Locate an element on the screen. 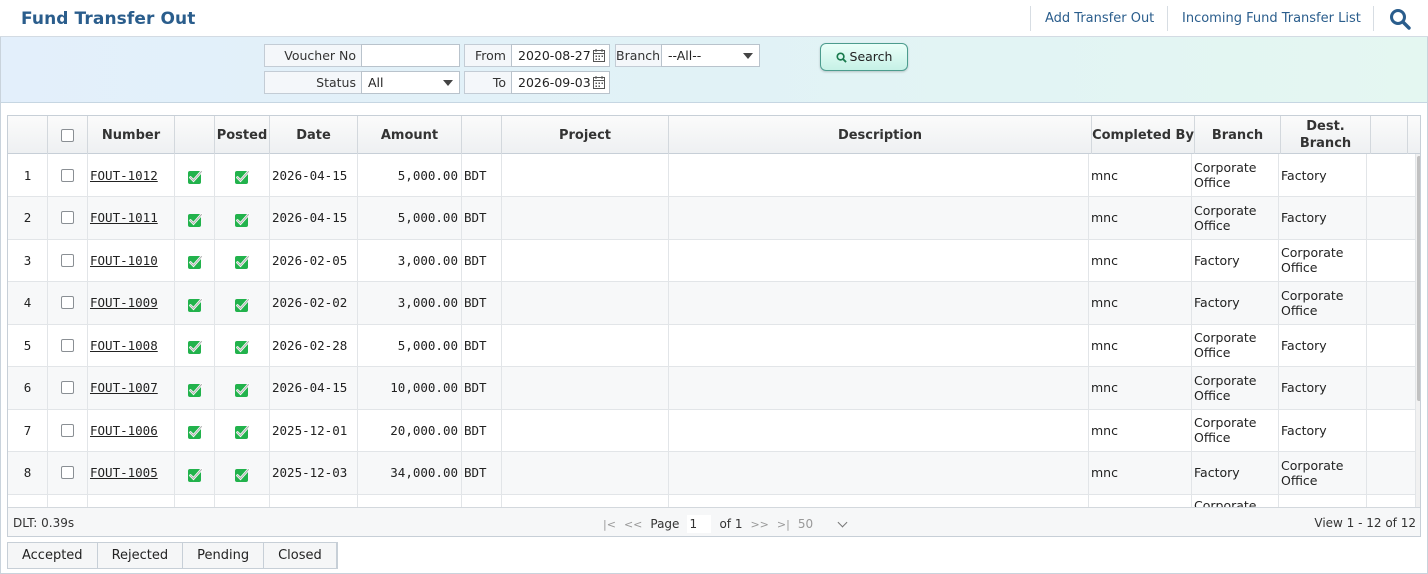 Image resolution: width=1428 pixels, height=574 pixels. header-divider is located at coordinates (1030, 18).